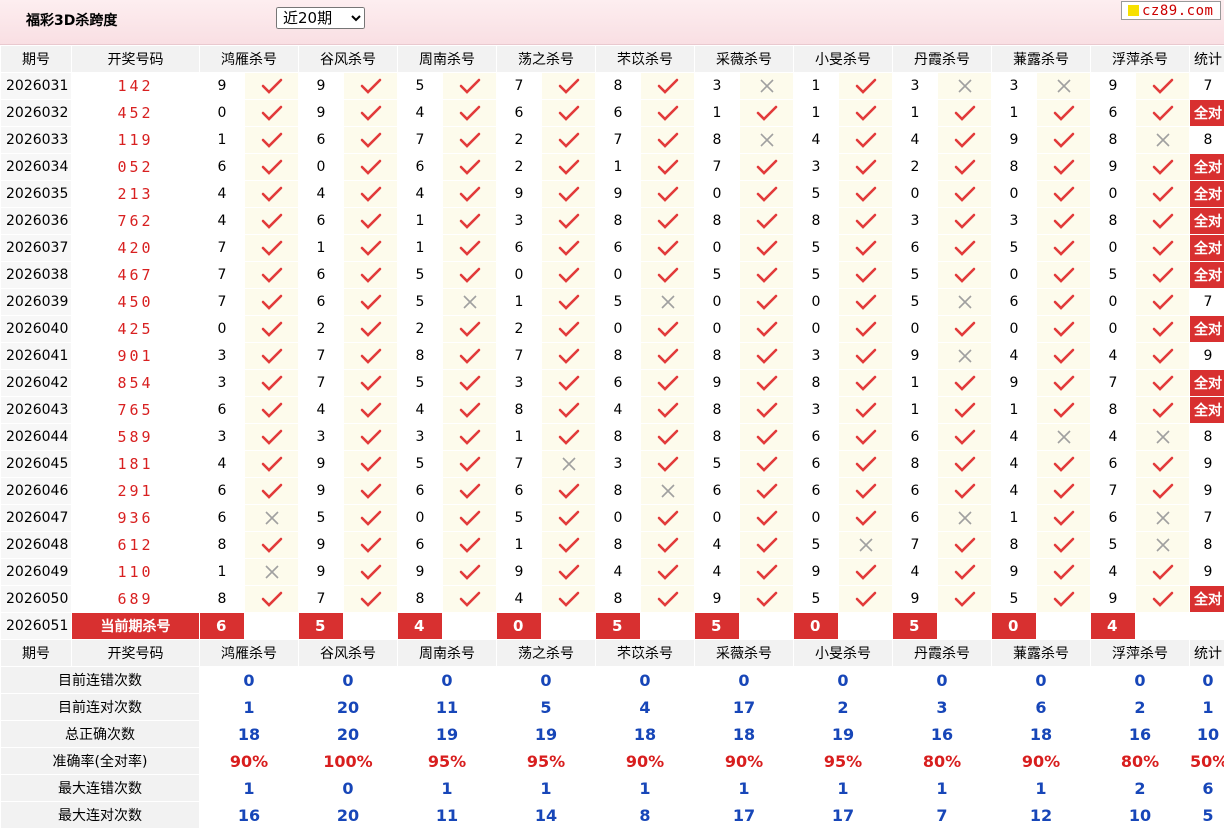  I want to click on site-logo: cz89.com, so click(1171, 10).